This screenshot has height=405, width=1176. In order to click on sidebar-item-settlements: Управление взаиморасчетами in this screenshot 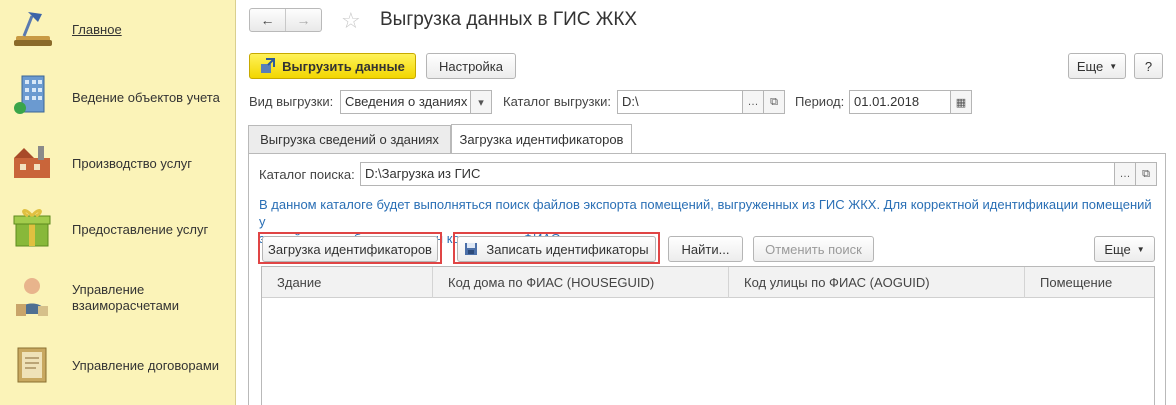, I will do `click(118, 300)`.